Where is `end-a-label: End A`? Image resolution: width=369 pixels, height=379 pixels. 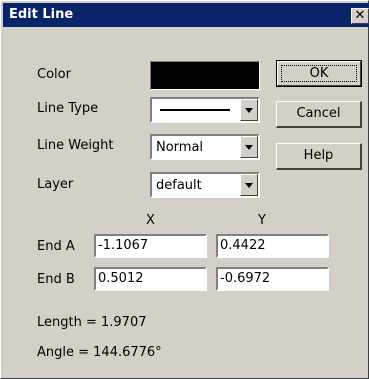
end-a-label: End A is located at coordinates (56, 246).